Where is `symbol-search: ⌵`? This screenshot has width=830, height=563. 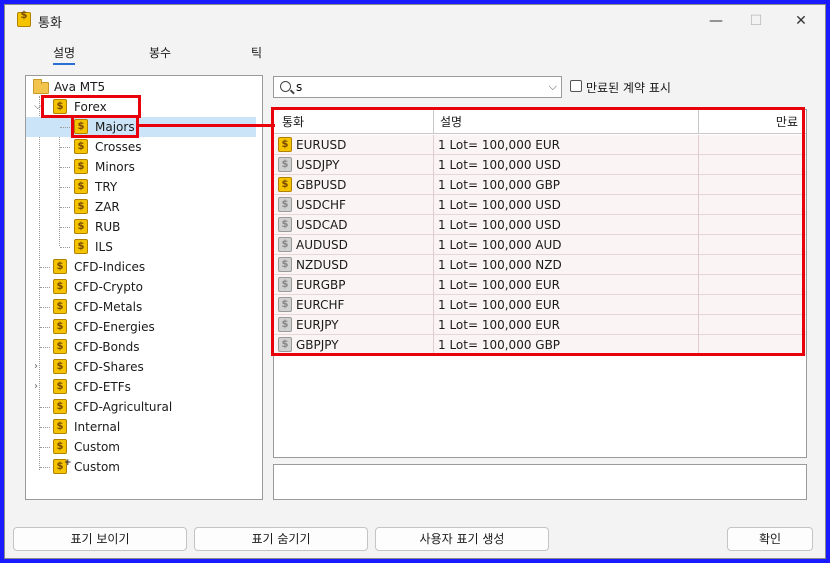
symbol-search: ⌵ is located at coordinates (417, 87).